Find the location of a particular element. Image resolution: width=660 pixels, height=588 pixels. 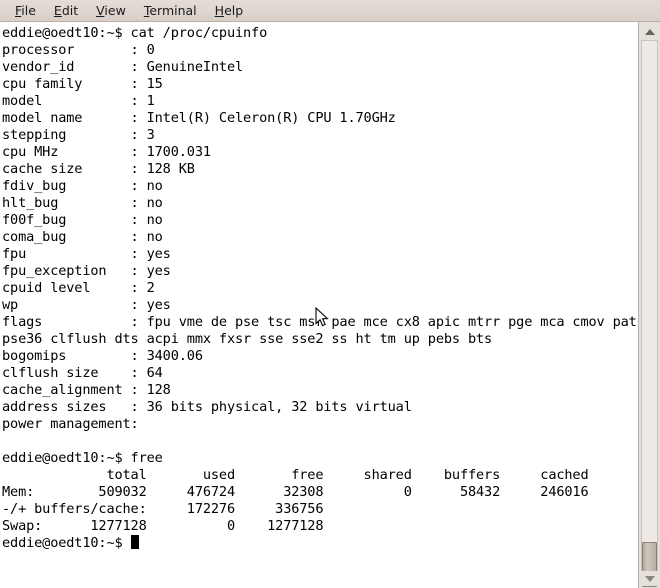

terminal-line: stepping : 3 is located at coordinates (78, 135).